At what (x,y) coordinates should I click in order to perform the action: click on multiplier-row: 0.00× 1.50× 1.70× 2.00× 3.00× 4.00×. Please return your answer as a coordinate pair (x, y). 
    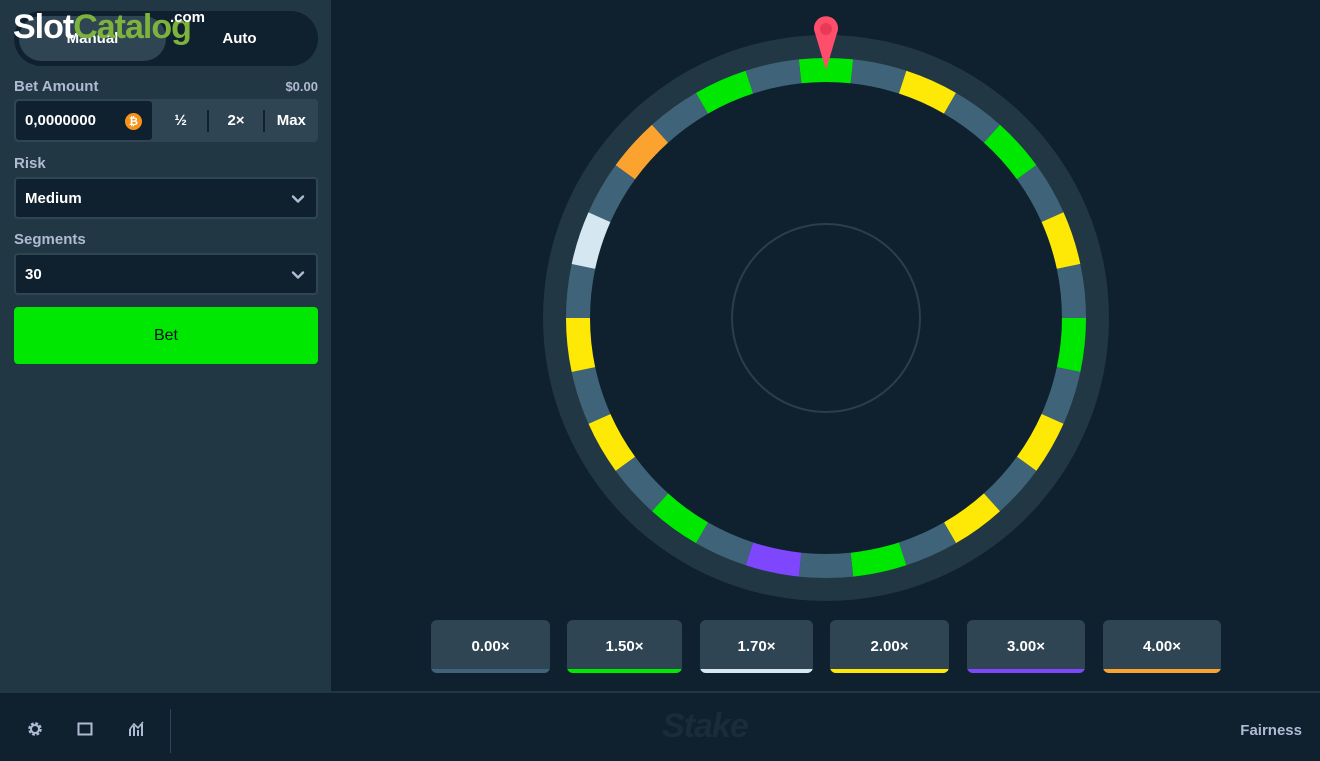
    Looking at the image, I should click on (660, 647).